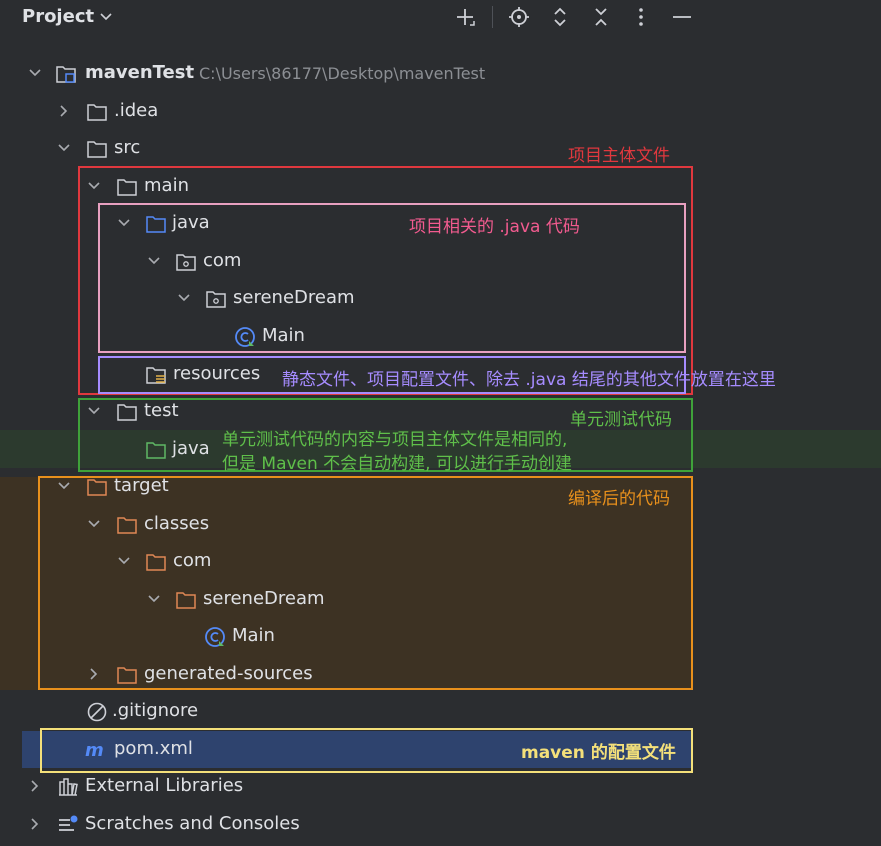  I want to click on maven-config-annotation: maven 的配置文件, so click(598, 753).